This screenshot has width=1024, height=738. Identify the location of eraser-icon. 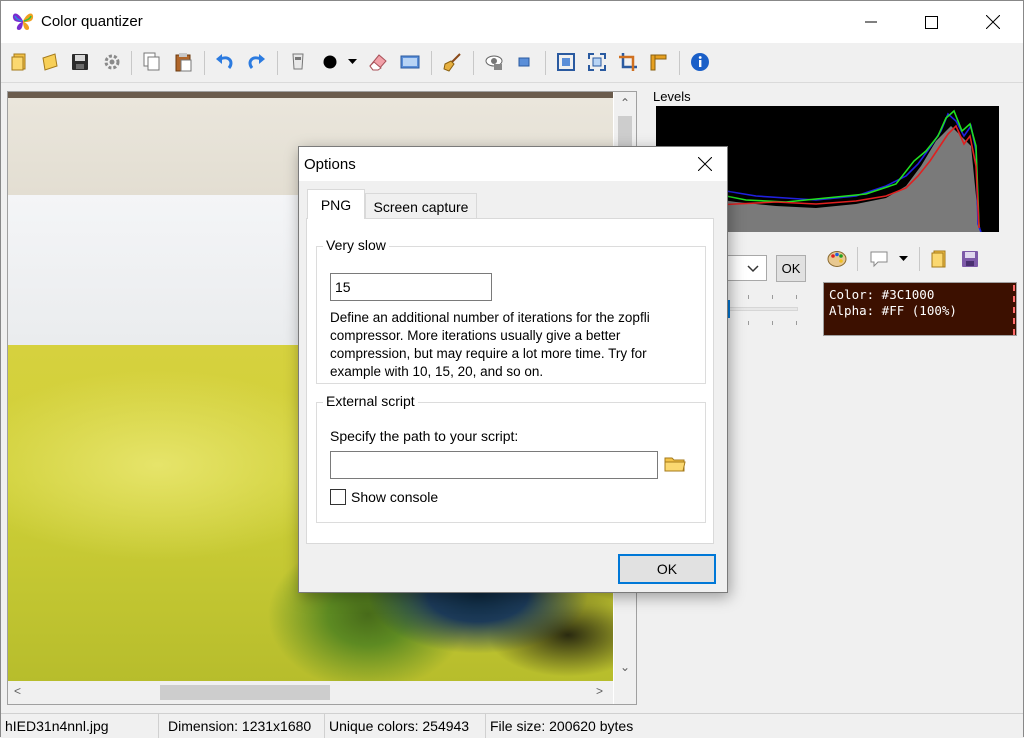
(378, 62).